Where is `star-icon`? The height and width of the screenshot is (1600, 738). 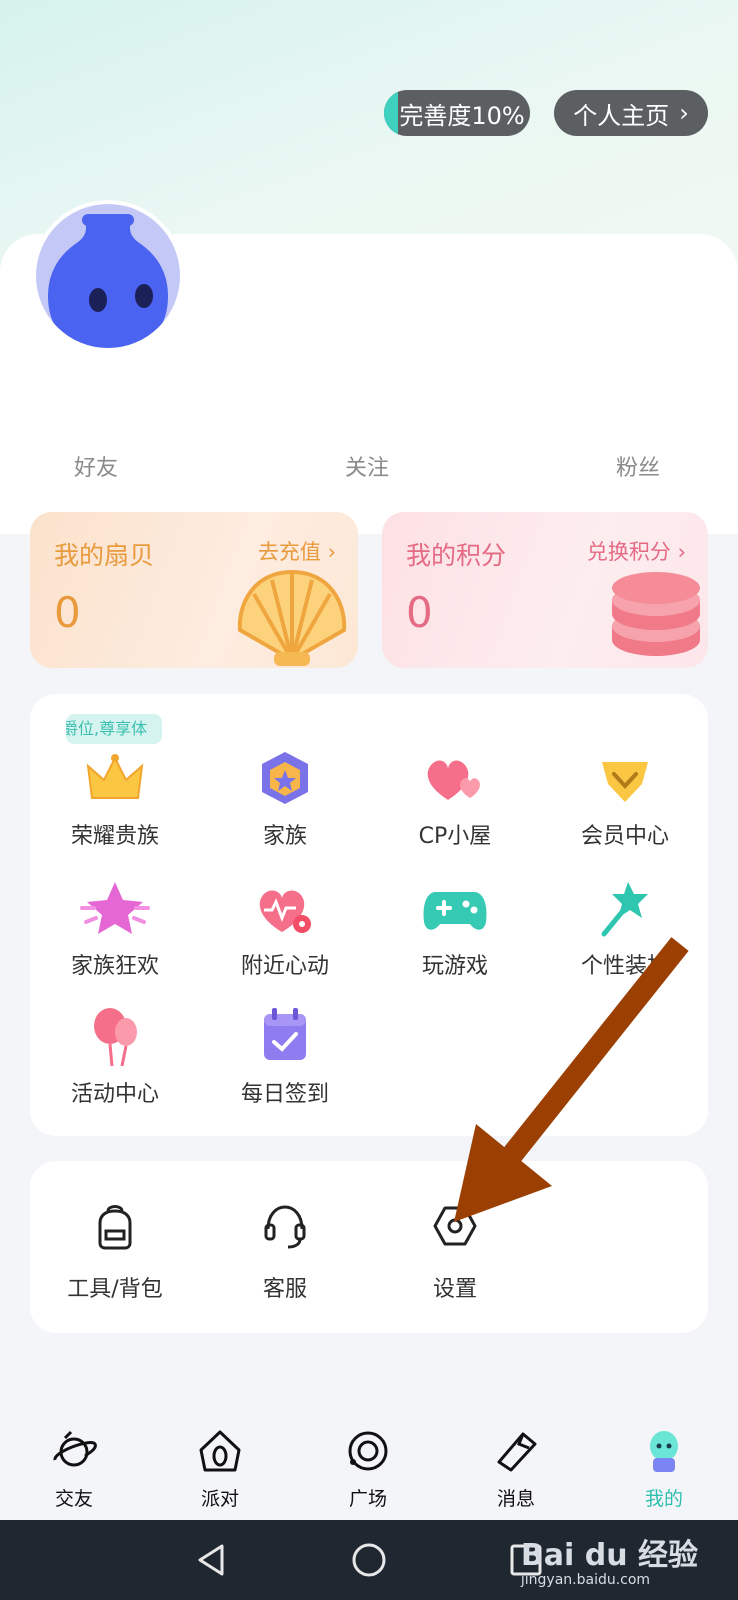 star-icon is located at coordinates (115, 908).